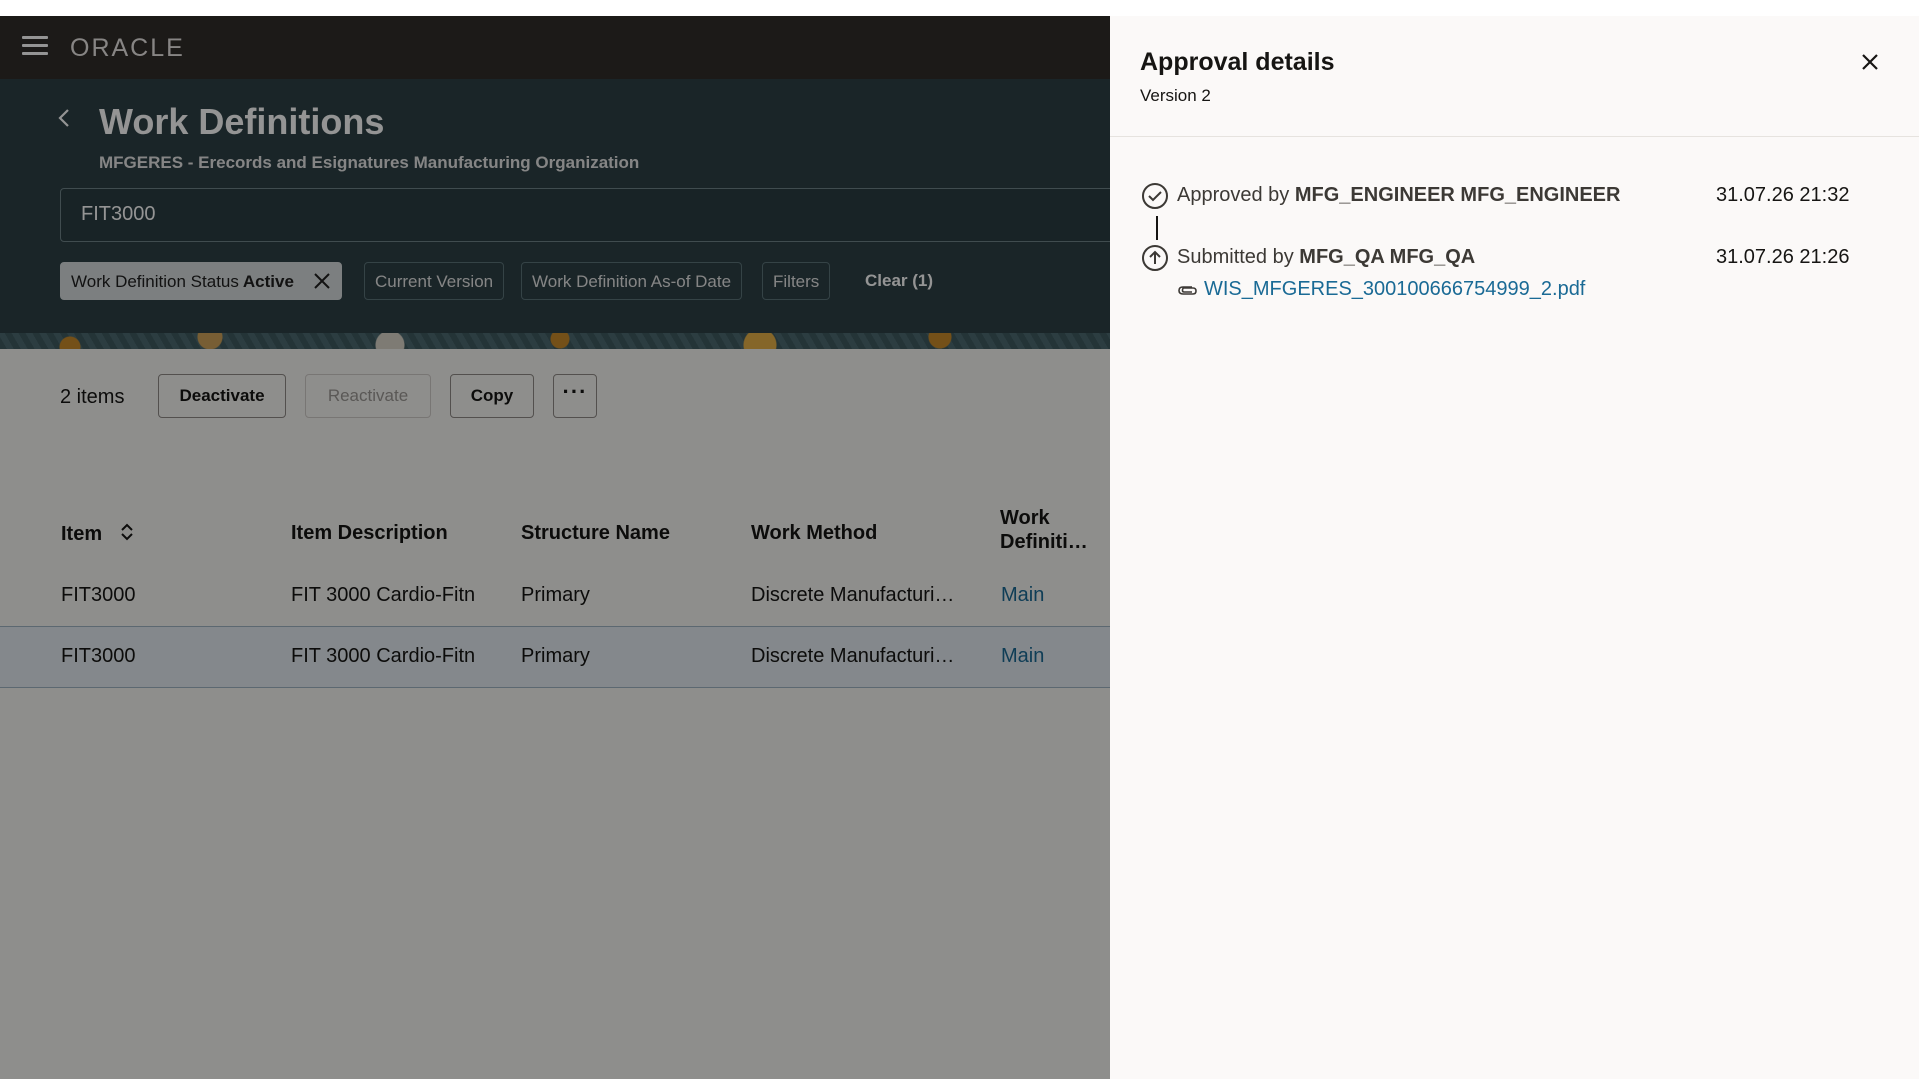  I want to click on event-time: 31.07.26 21:32, so click(1783, 195).